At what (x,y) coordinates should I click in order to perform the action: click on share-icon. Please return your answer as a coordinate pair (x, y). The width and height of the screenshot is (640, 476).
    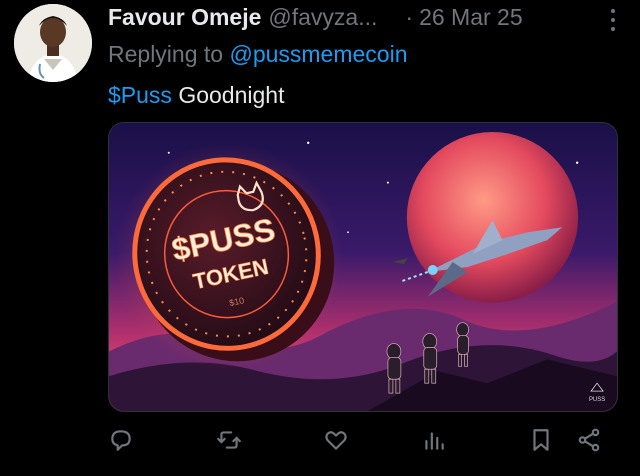
    Looking at the image, I should click on (591, 442).